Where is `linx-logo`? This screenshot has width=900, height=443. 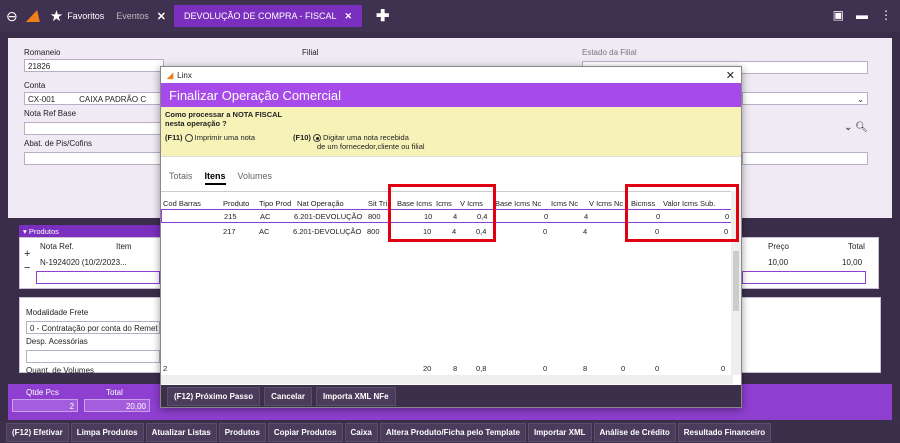 linx-logo is located at coordinates (34, 16).